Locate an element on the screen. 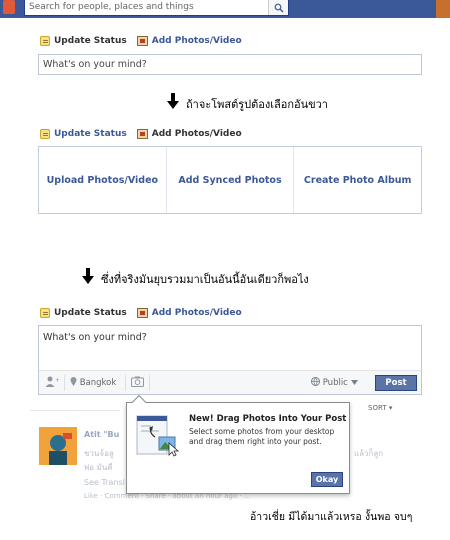  annotation-text: อ้าวเชี่ย มีได้มาแล้วเหรอ งั้นพอ จบๆ is located at coordinates (331, 517).